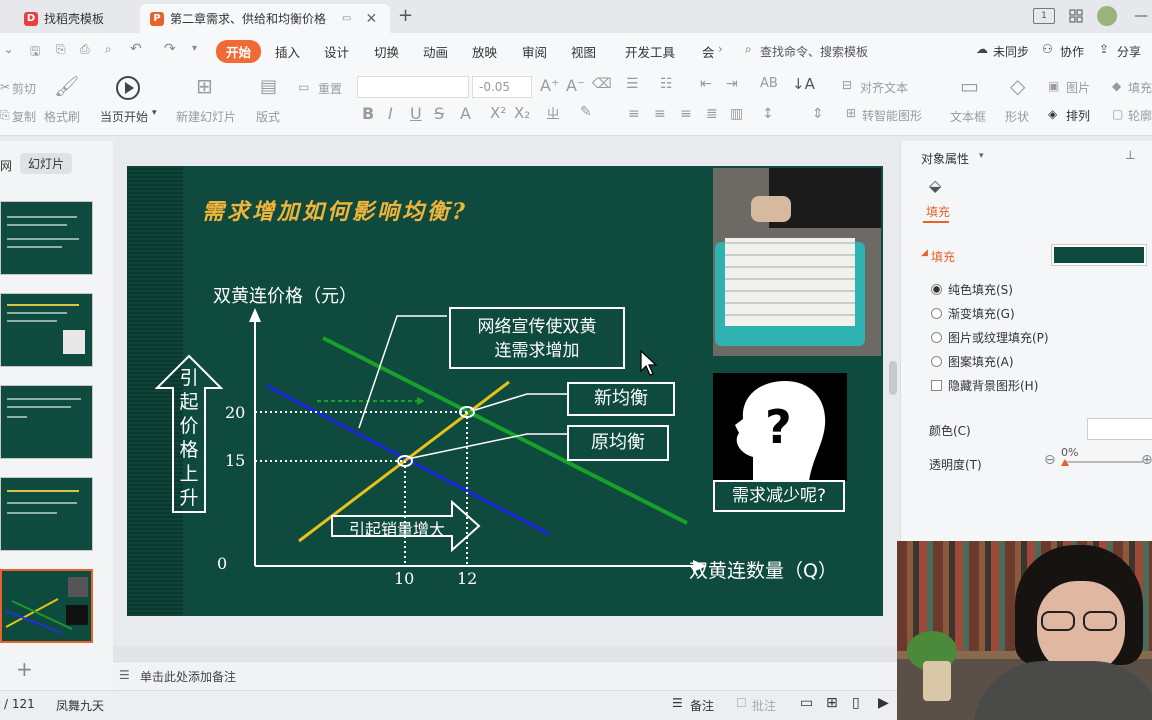  I want to click on smart-shape-button: 转智能图形, so click(892, 115).